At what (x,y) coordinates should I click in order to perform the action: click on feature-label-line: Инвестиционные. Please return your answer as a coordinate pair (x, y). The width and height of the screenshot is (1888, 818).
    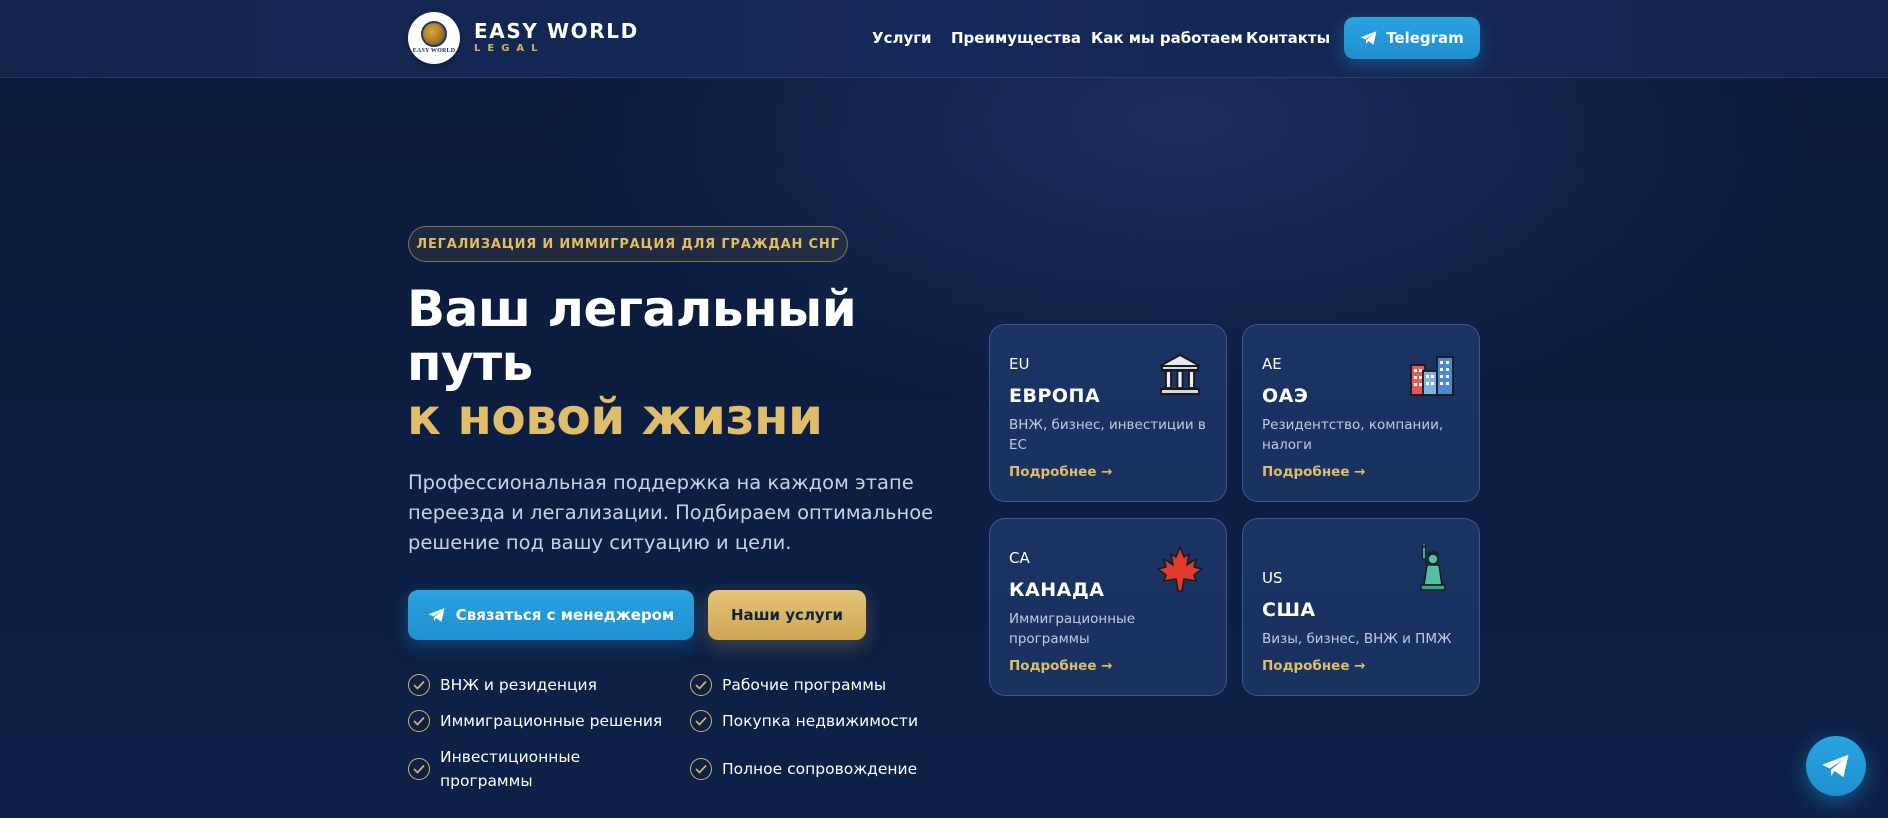
    Looking at the image, I should click on (510, 757).